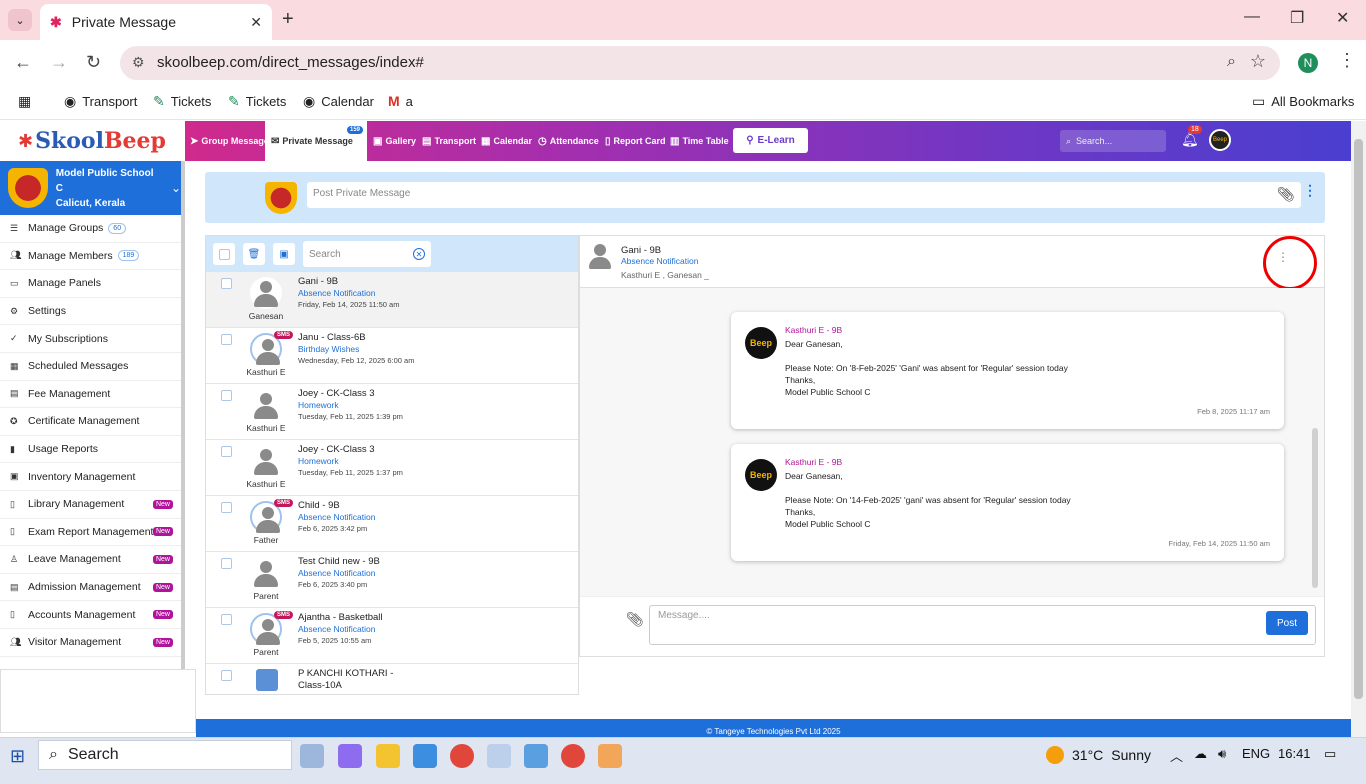 This screenshot has height=784, width=1366. What do you see at coordinates (392, 679) in the screenshot?
I see `list-item: P KANCHI KOTHARI - Class-10A` at bounding box center [392, 679].